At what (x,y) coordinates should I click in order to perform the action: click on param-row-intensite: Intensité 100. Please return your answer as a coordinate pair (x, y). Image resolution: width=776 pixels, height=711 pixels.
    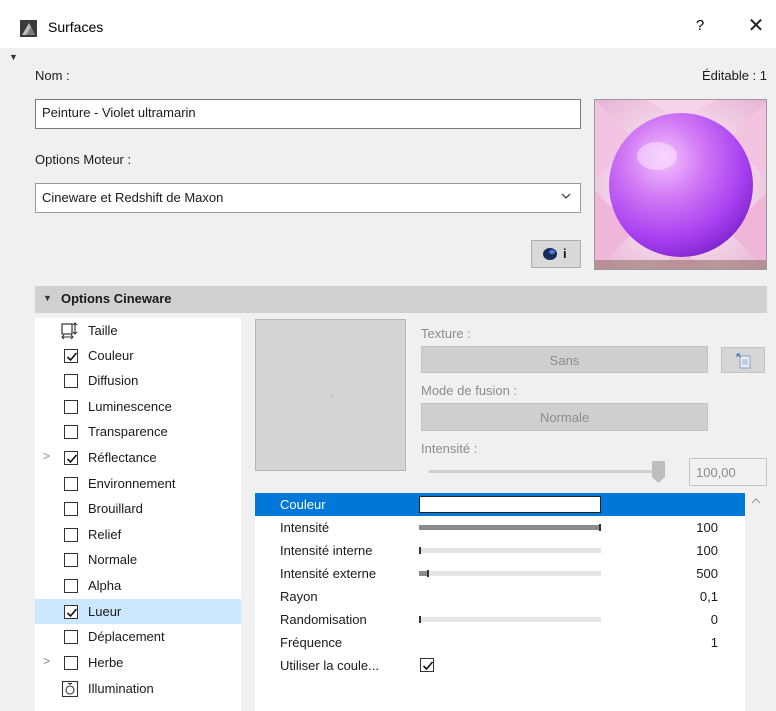
    Looking at the image, I should click on (500, 527).